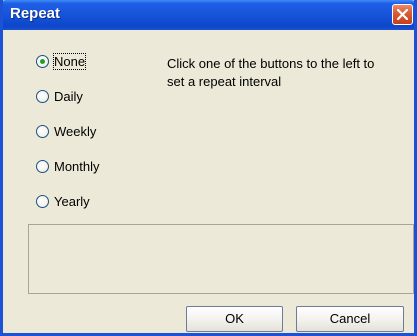  I want to click on option-daily: Daily, so click(101, 97).